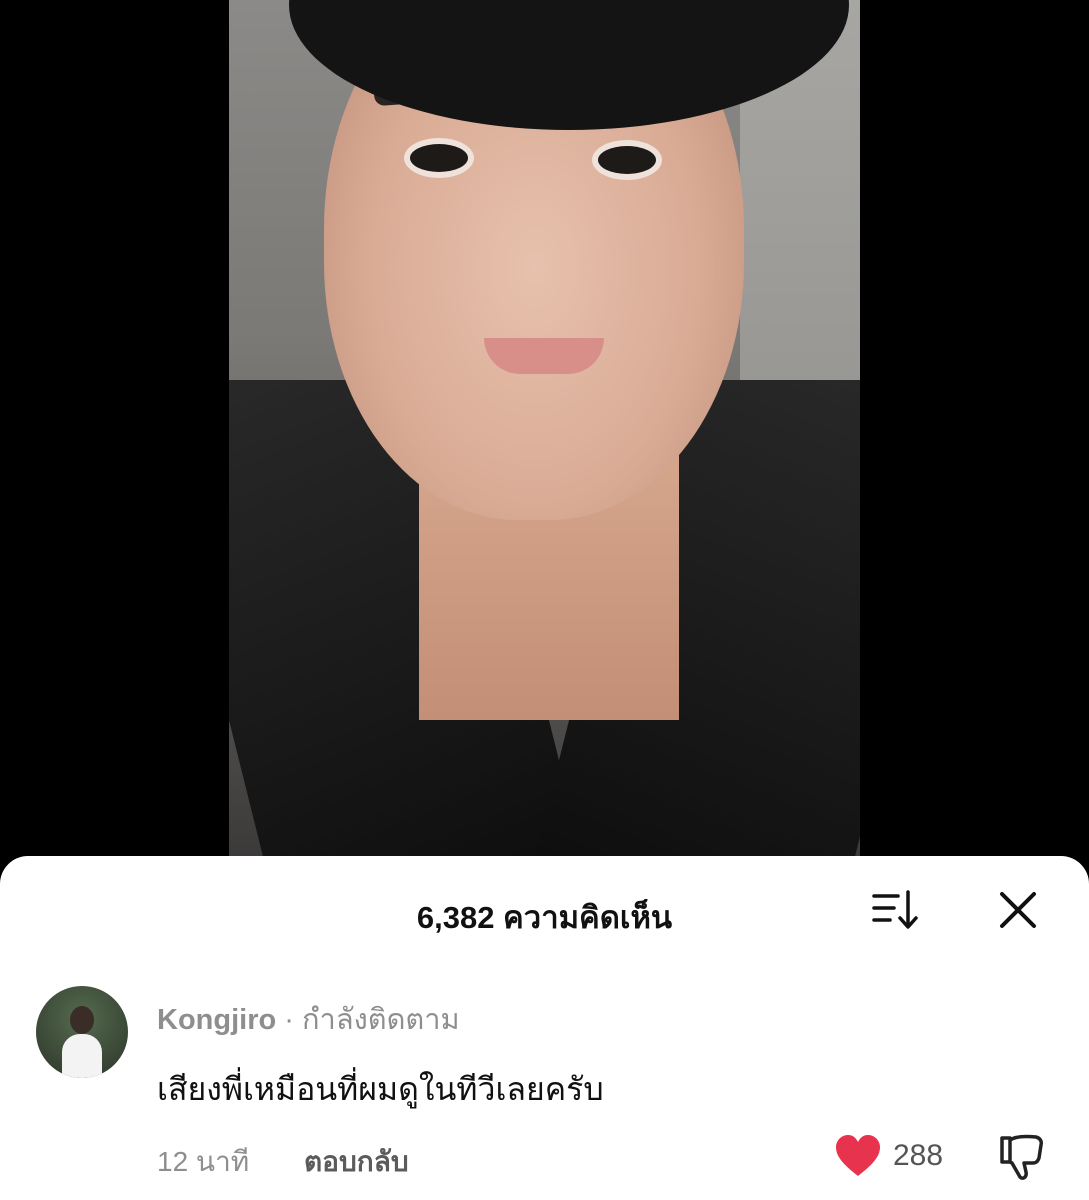 The image size is (1089, 1200). I want to click on avatar-head, so click(82, 1020).